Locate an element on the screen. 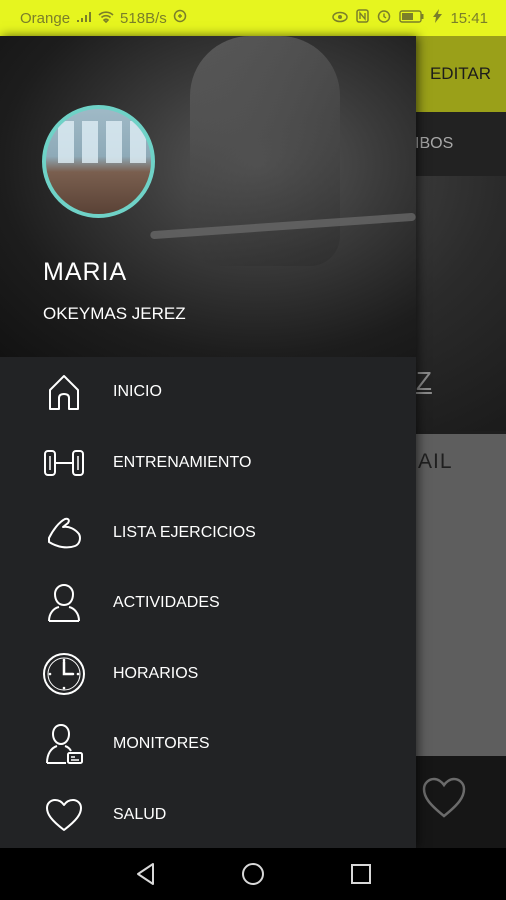 This screenshot has height=900, width=506. menu-item-actividades: ACTIVIDADES is located at coordinates (208, 603).